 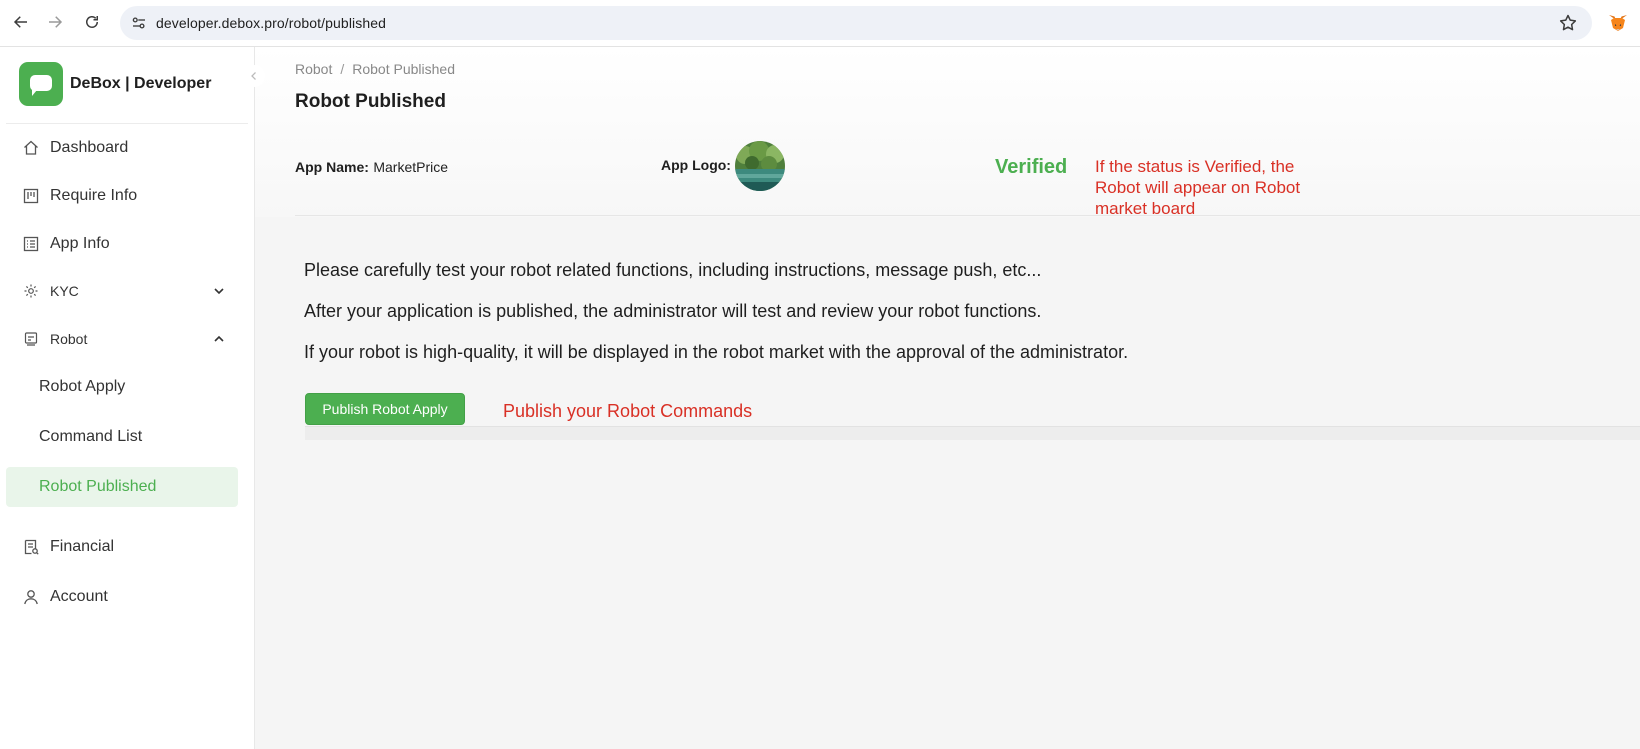 What do you see at coordinates (628, 411) in the screenshot?
I see `publish-annotation: Publish your Robot Commands` at bounding box center [628, 411].